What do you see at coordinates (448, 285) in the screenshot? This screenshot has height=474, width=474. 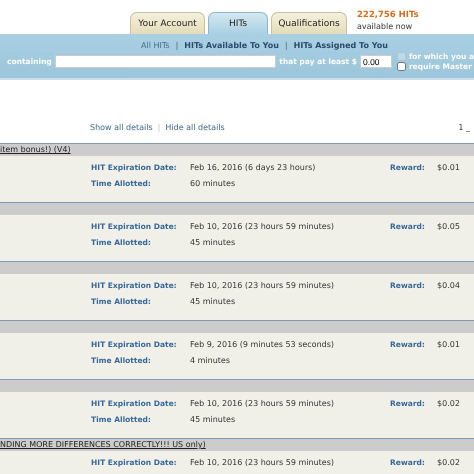 I see `reward-amount: $0.04` at bounding box center [448, 285].